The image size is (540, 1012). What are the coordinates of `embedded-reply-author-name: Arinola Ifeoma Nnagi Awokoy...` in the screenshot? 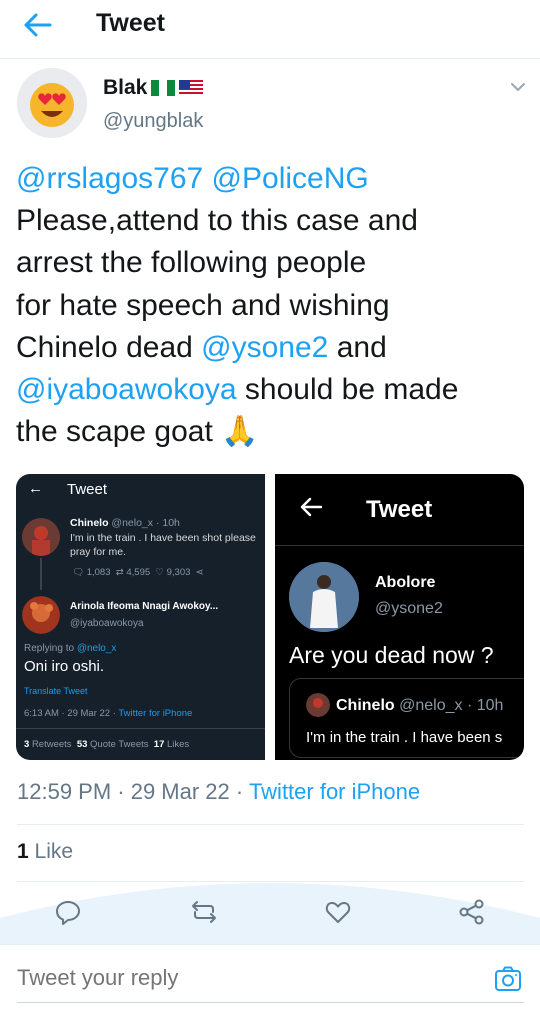 It's located at (144, 606).